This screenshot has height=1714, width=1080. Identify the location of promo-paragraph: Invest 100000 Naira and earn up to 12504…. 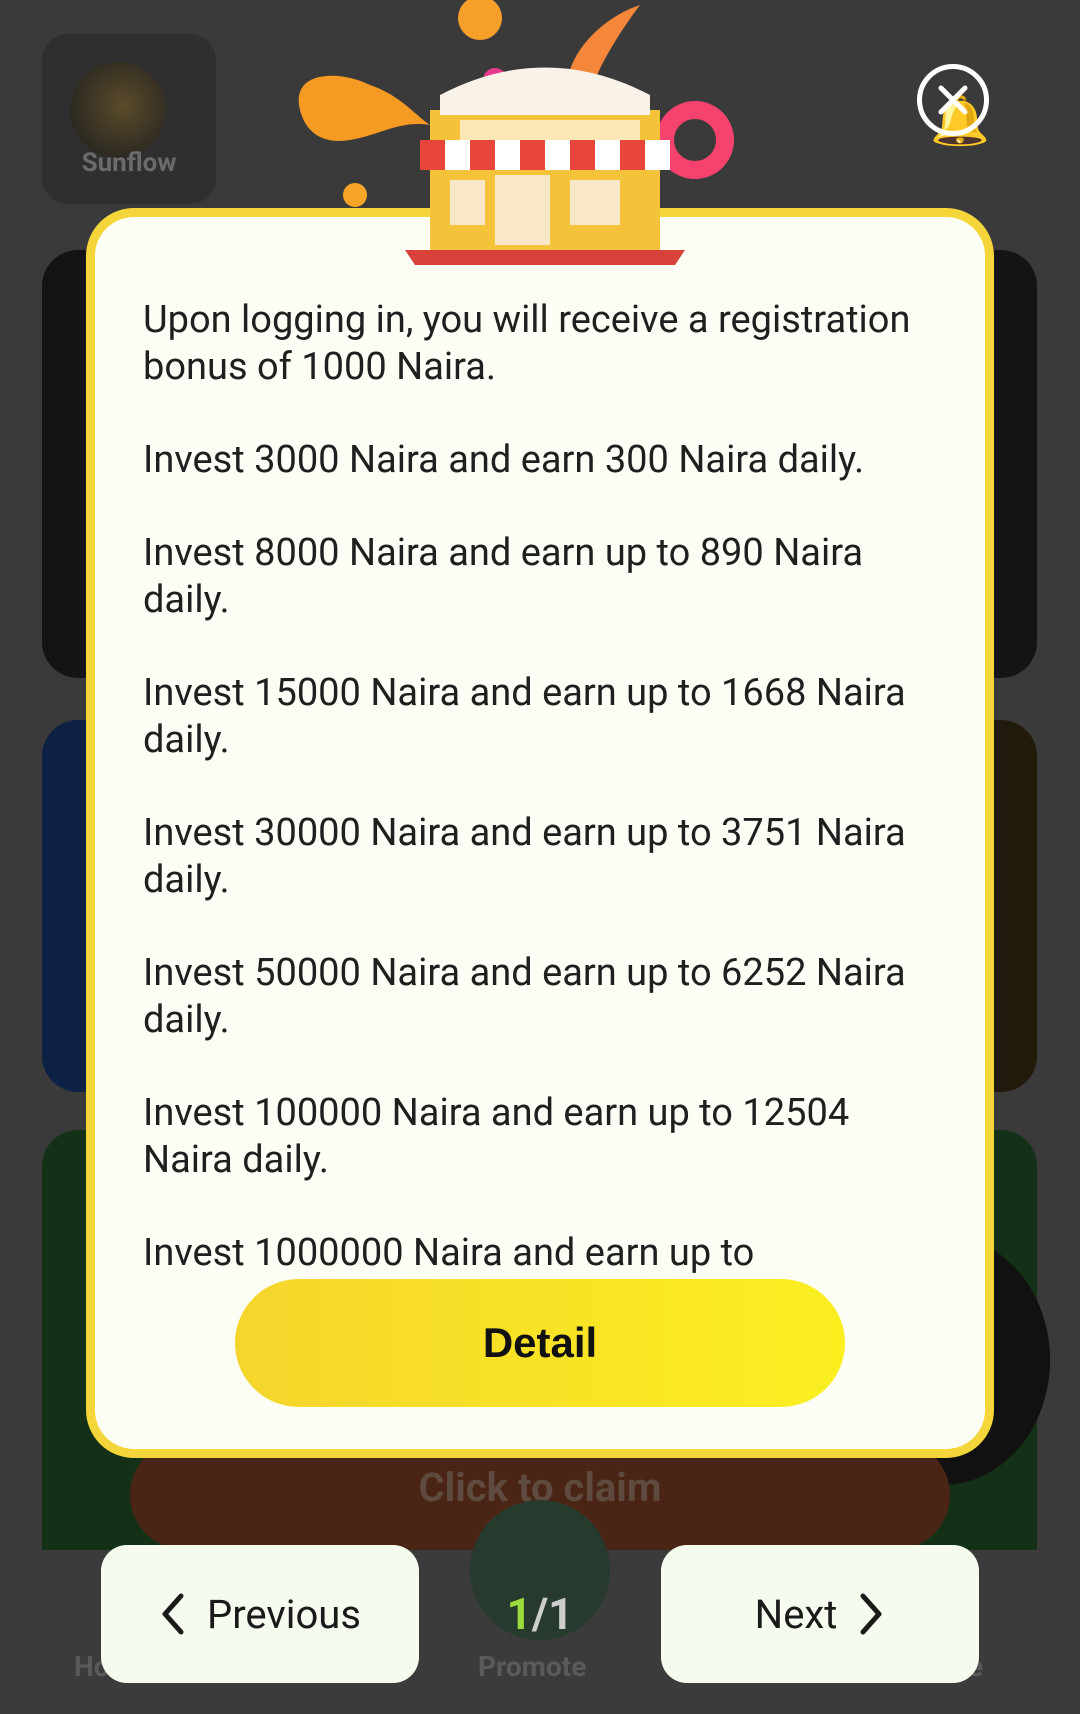
(496, 1136).